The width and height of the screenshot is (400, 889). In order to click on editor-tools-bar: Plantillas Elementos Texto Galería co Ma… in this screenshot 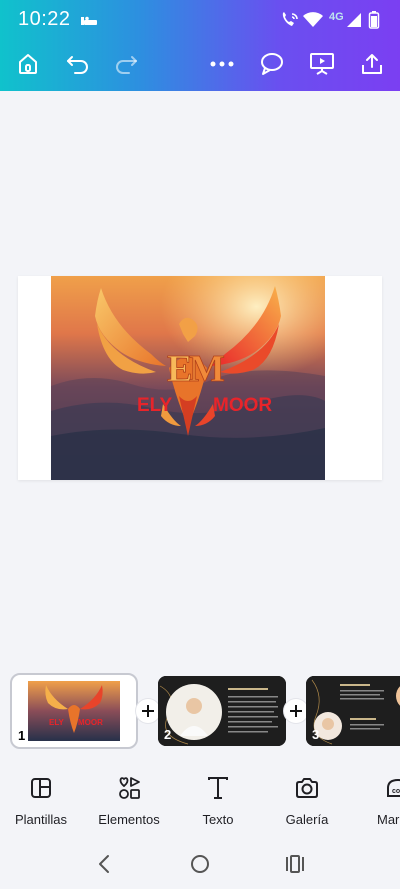, I will do `click(200, 800)`.